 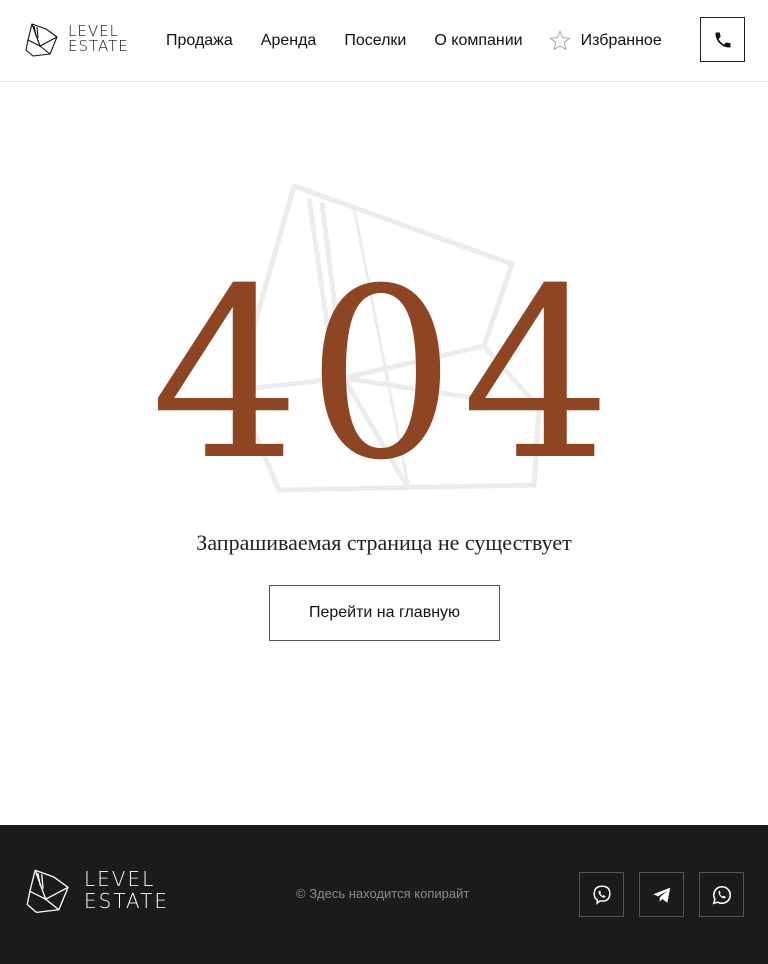 What do you see at coordinates (120, 879) in the screenshot?
I see `footer-logo-line-1: LEVEL` at bounding box center [120, 879].